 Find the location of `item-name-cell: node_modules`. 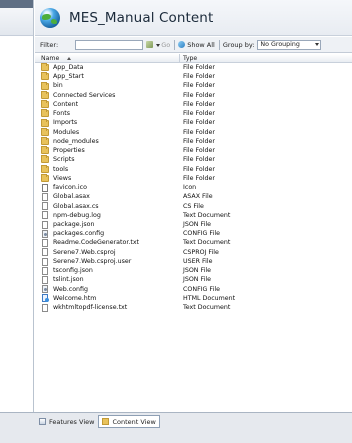

item-name-cell: node_modules is located at coordinates (107, 141).